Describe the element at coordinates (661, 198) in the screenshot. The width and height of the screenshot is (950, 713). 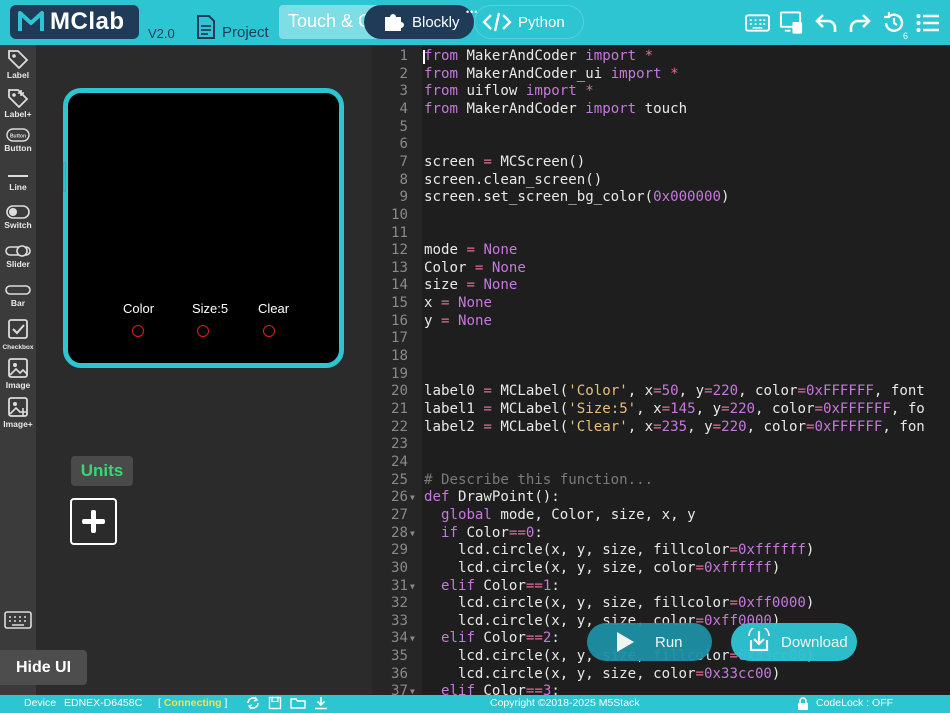
I see `code-line: 9 screen.set_screen_bg_color(0x000000)` at that location.